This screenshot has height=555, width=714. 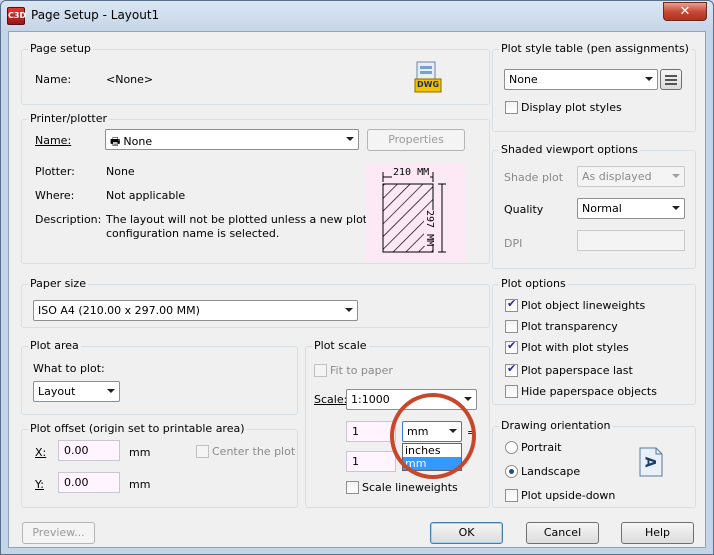 I want to click on dwg-file-icon: DWG, so click(x=428, y=77).